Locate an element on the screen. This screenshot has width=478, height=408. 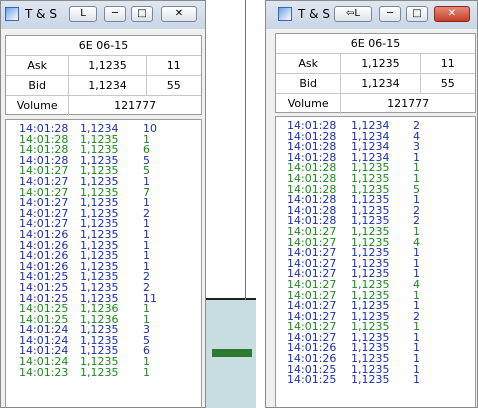
right-bid-size: 55 is located at coordinates (447, 83).